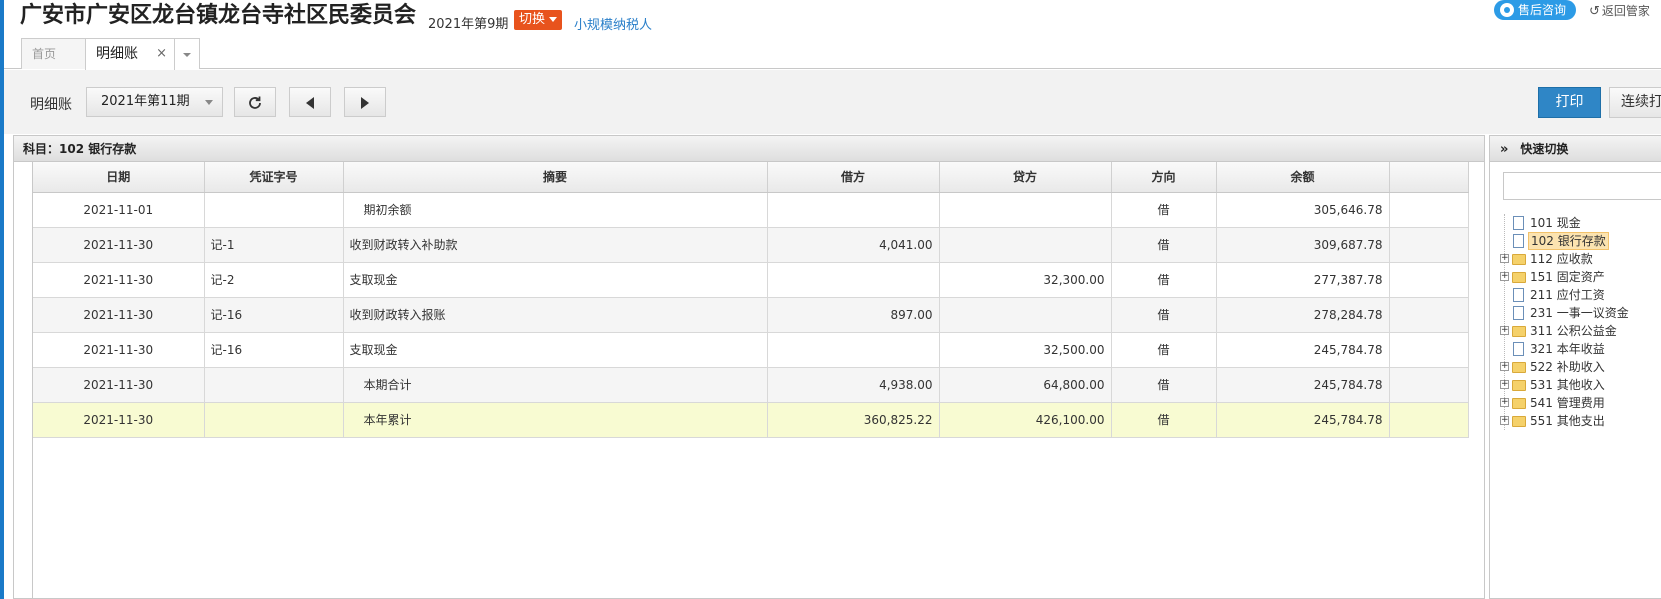 This screenshot has width=1661, height=599. Describe the element at coordinates (1573, 331) in the screenshot. I see `tree-item-label: 311 公积公益金` at that location.